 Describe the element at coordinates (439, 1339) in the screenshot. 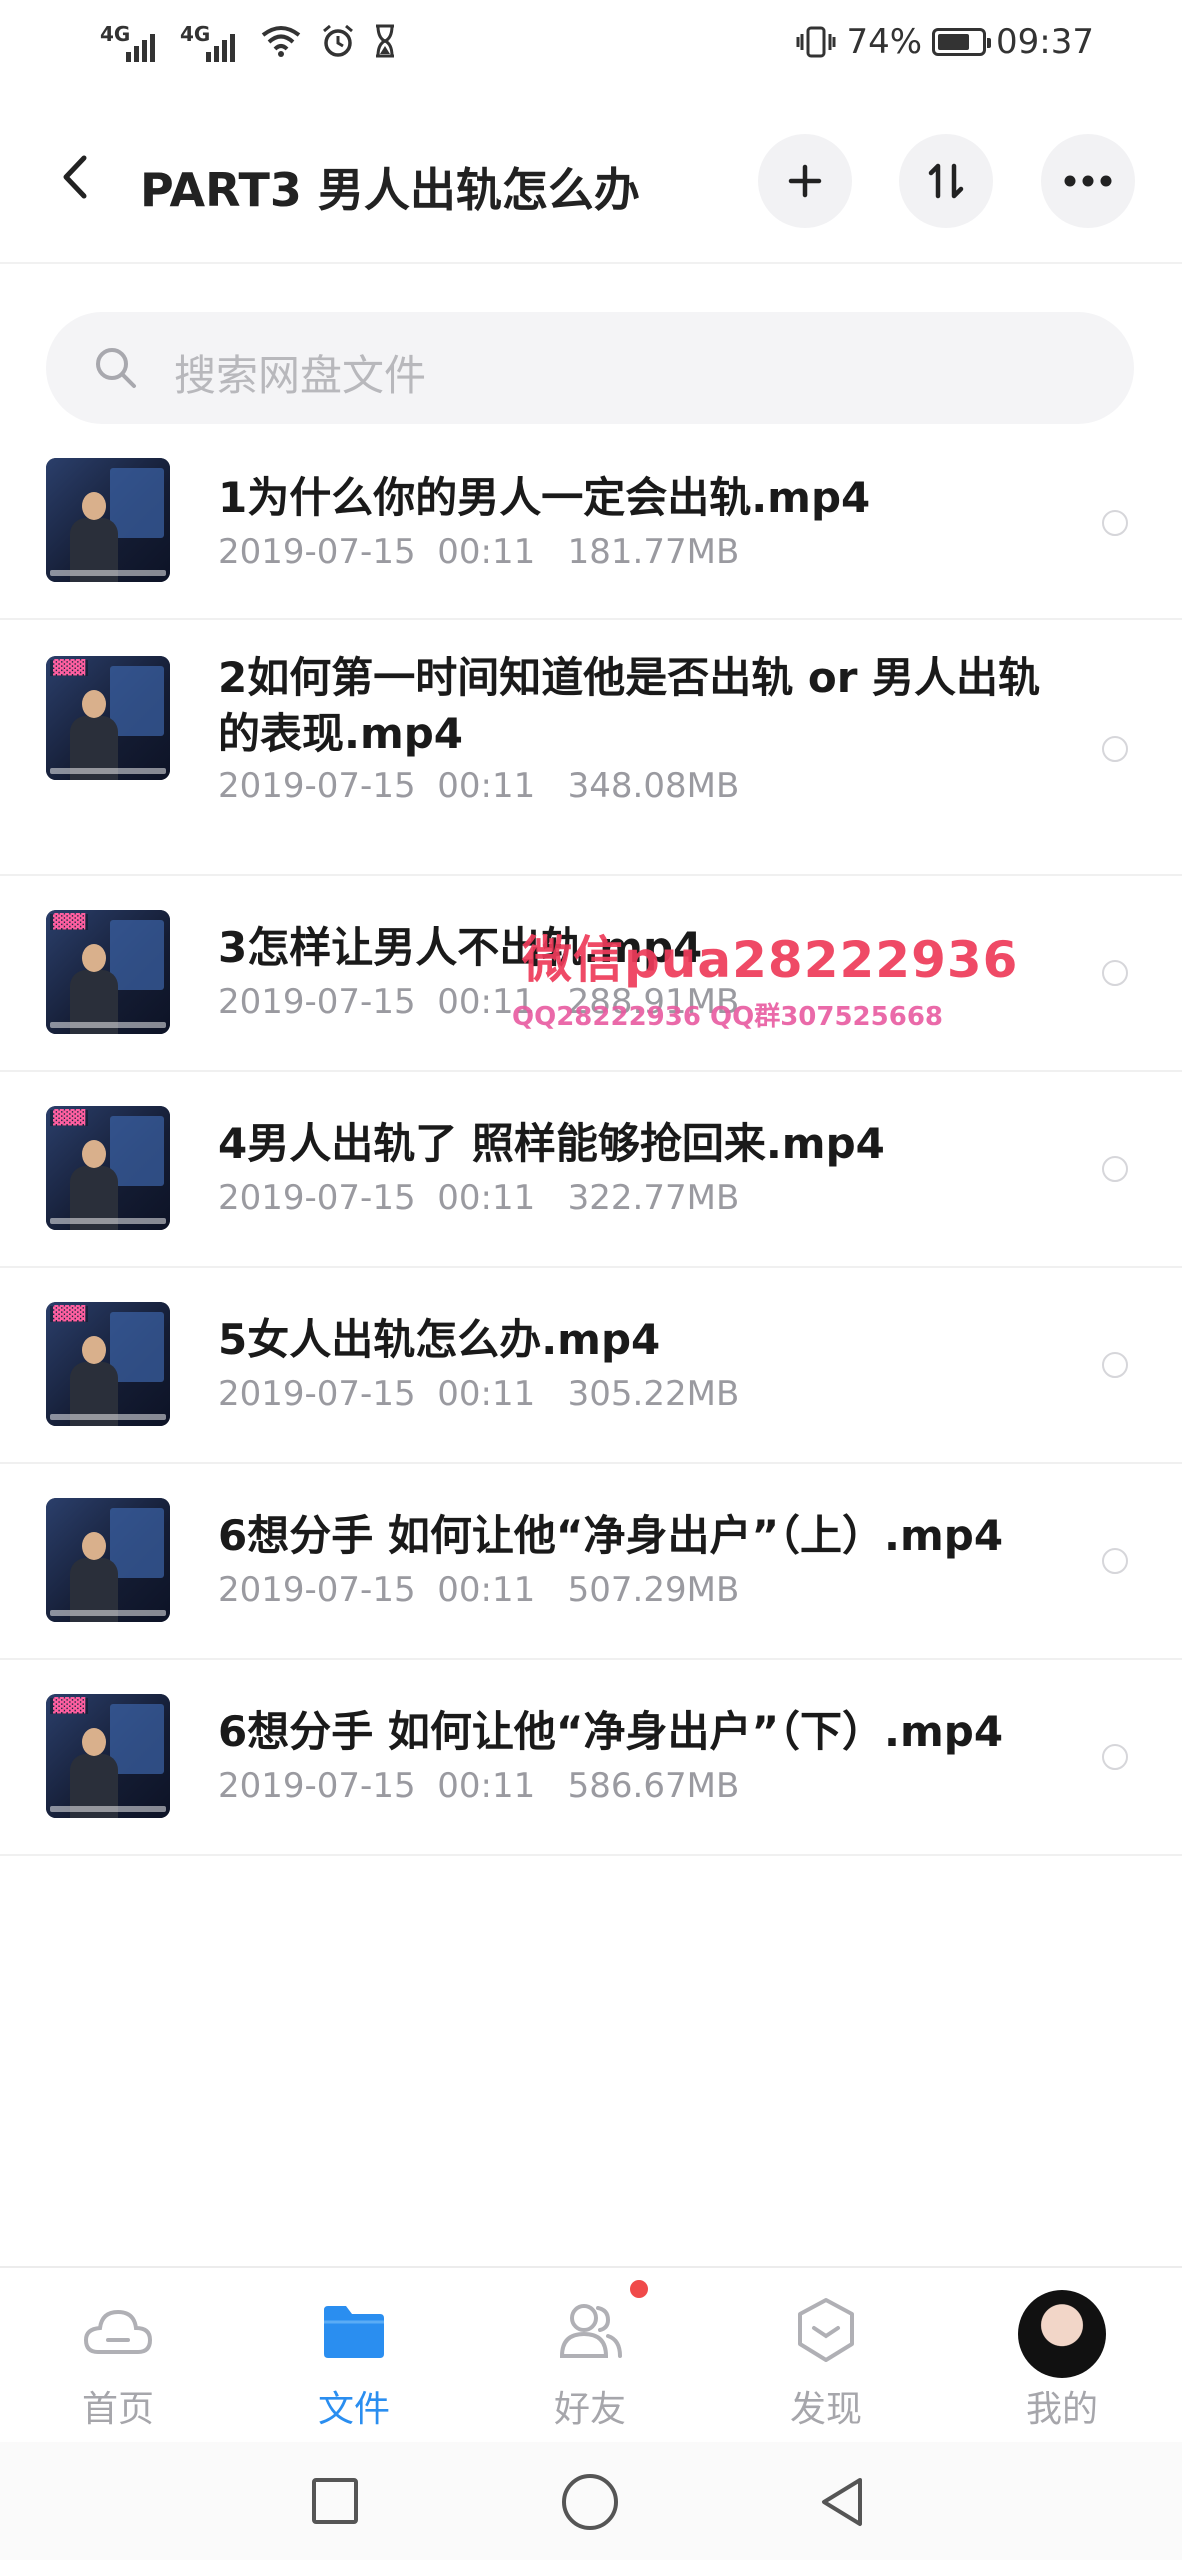

I see `file-name: 5女人出轨怎么办.mp4` at that location.